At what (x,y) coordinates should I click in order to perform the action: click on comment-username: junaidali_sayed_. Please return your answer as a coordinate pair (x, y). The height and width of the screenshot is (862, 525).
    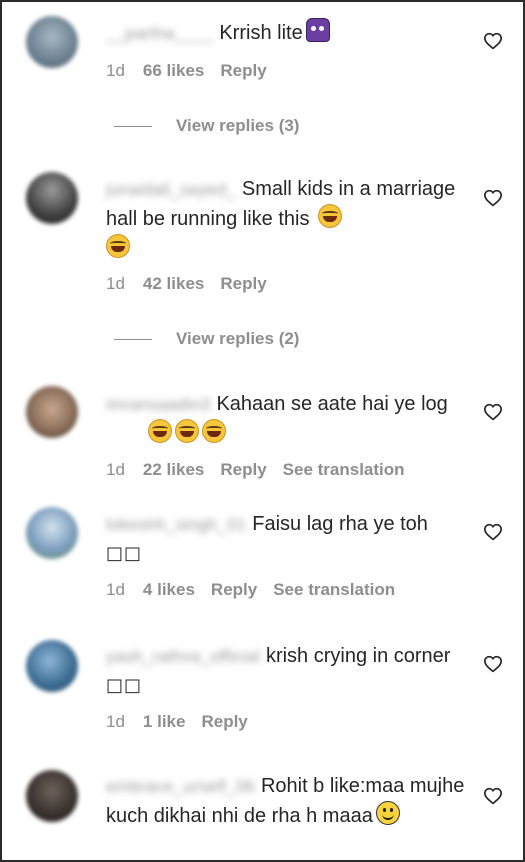
    Looking at the image, I should click on (171, 189).